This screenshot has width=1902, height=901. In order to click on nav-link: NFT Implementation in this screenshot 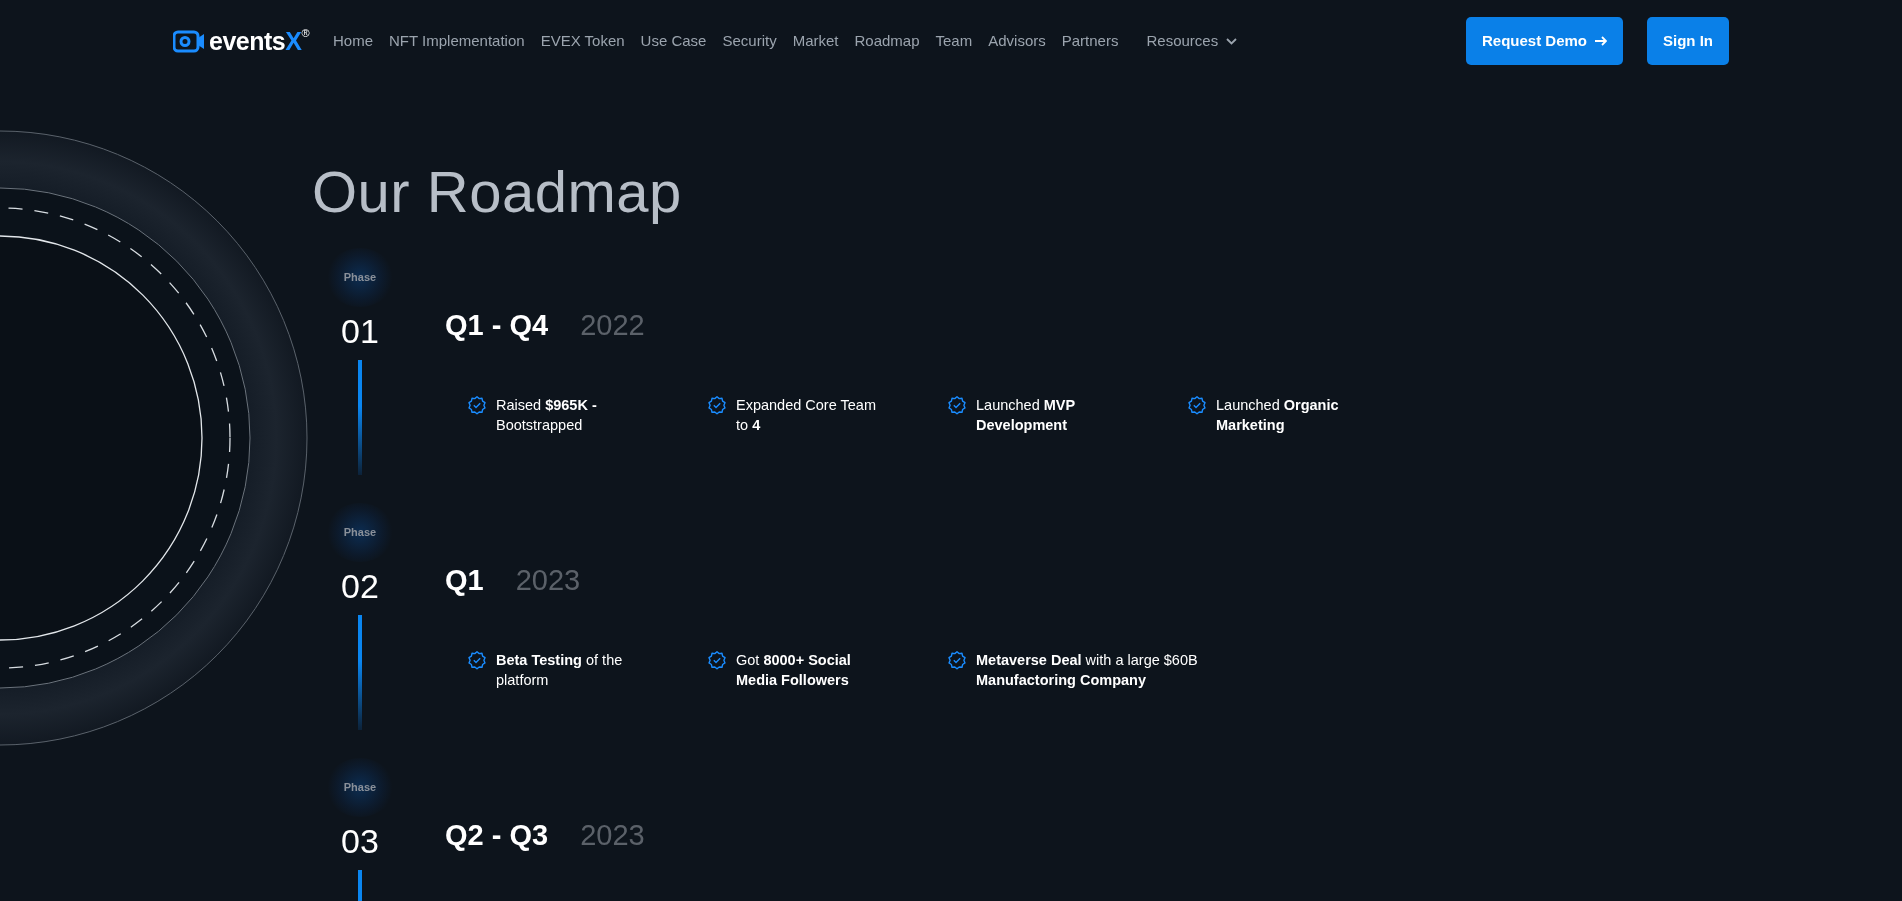, I will do `click(457, 41)`.